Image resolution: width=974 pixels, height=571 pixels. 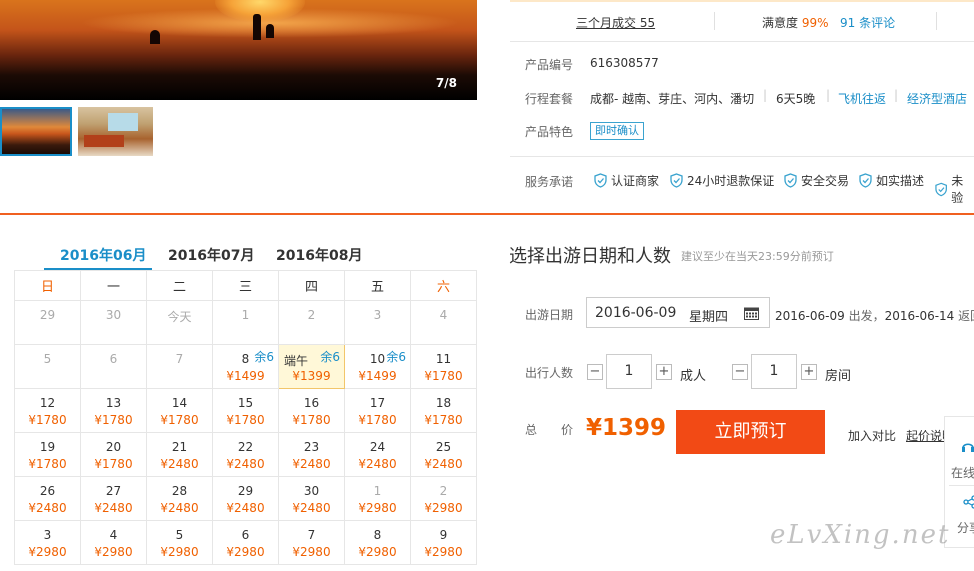 I want to click on weekday-sun: 日, so click(x=47, y=285).